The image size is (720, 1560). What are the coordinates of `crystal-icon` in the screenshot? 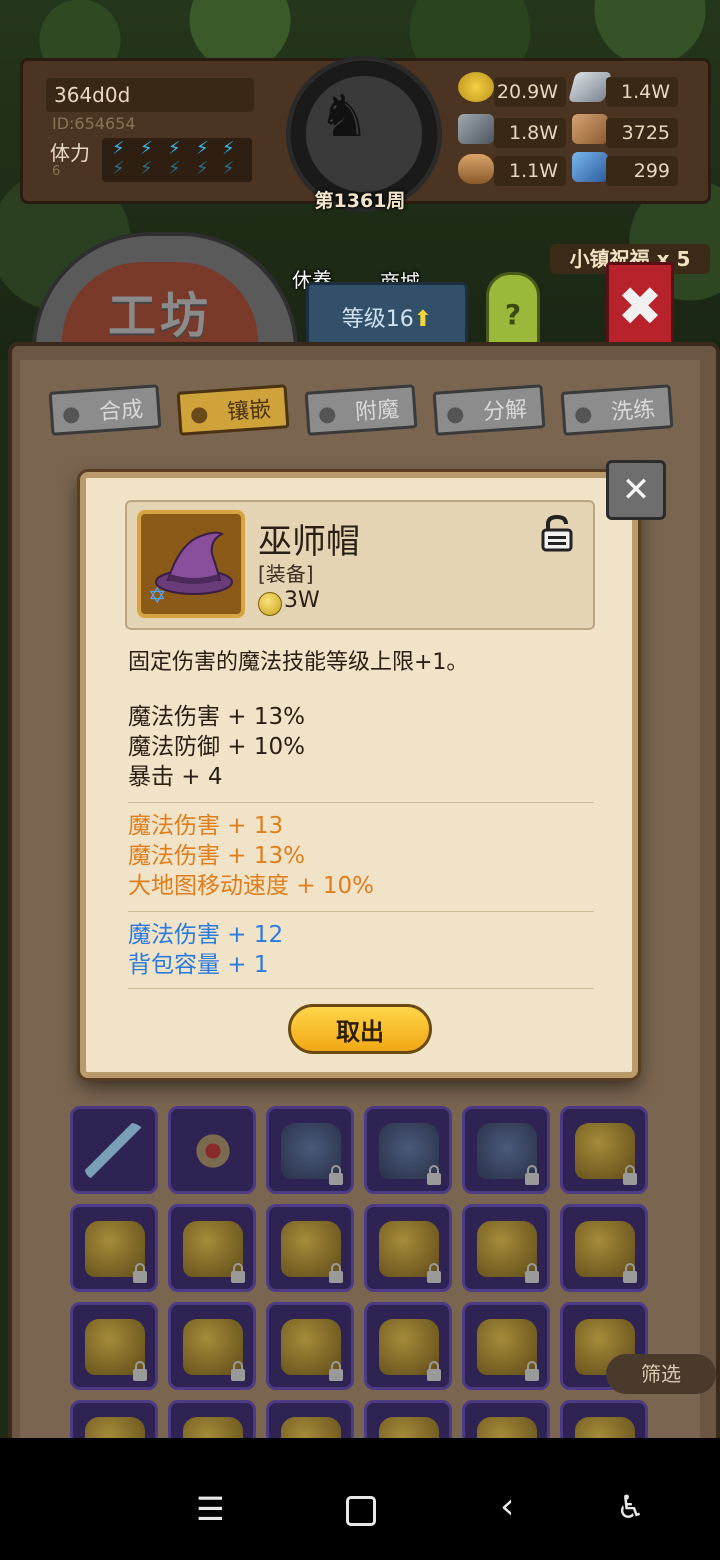 It's located at (590, 167).